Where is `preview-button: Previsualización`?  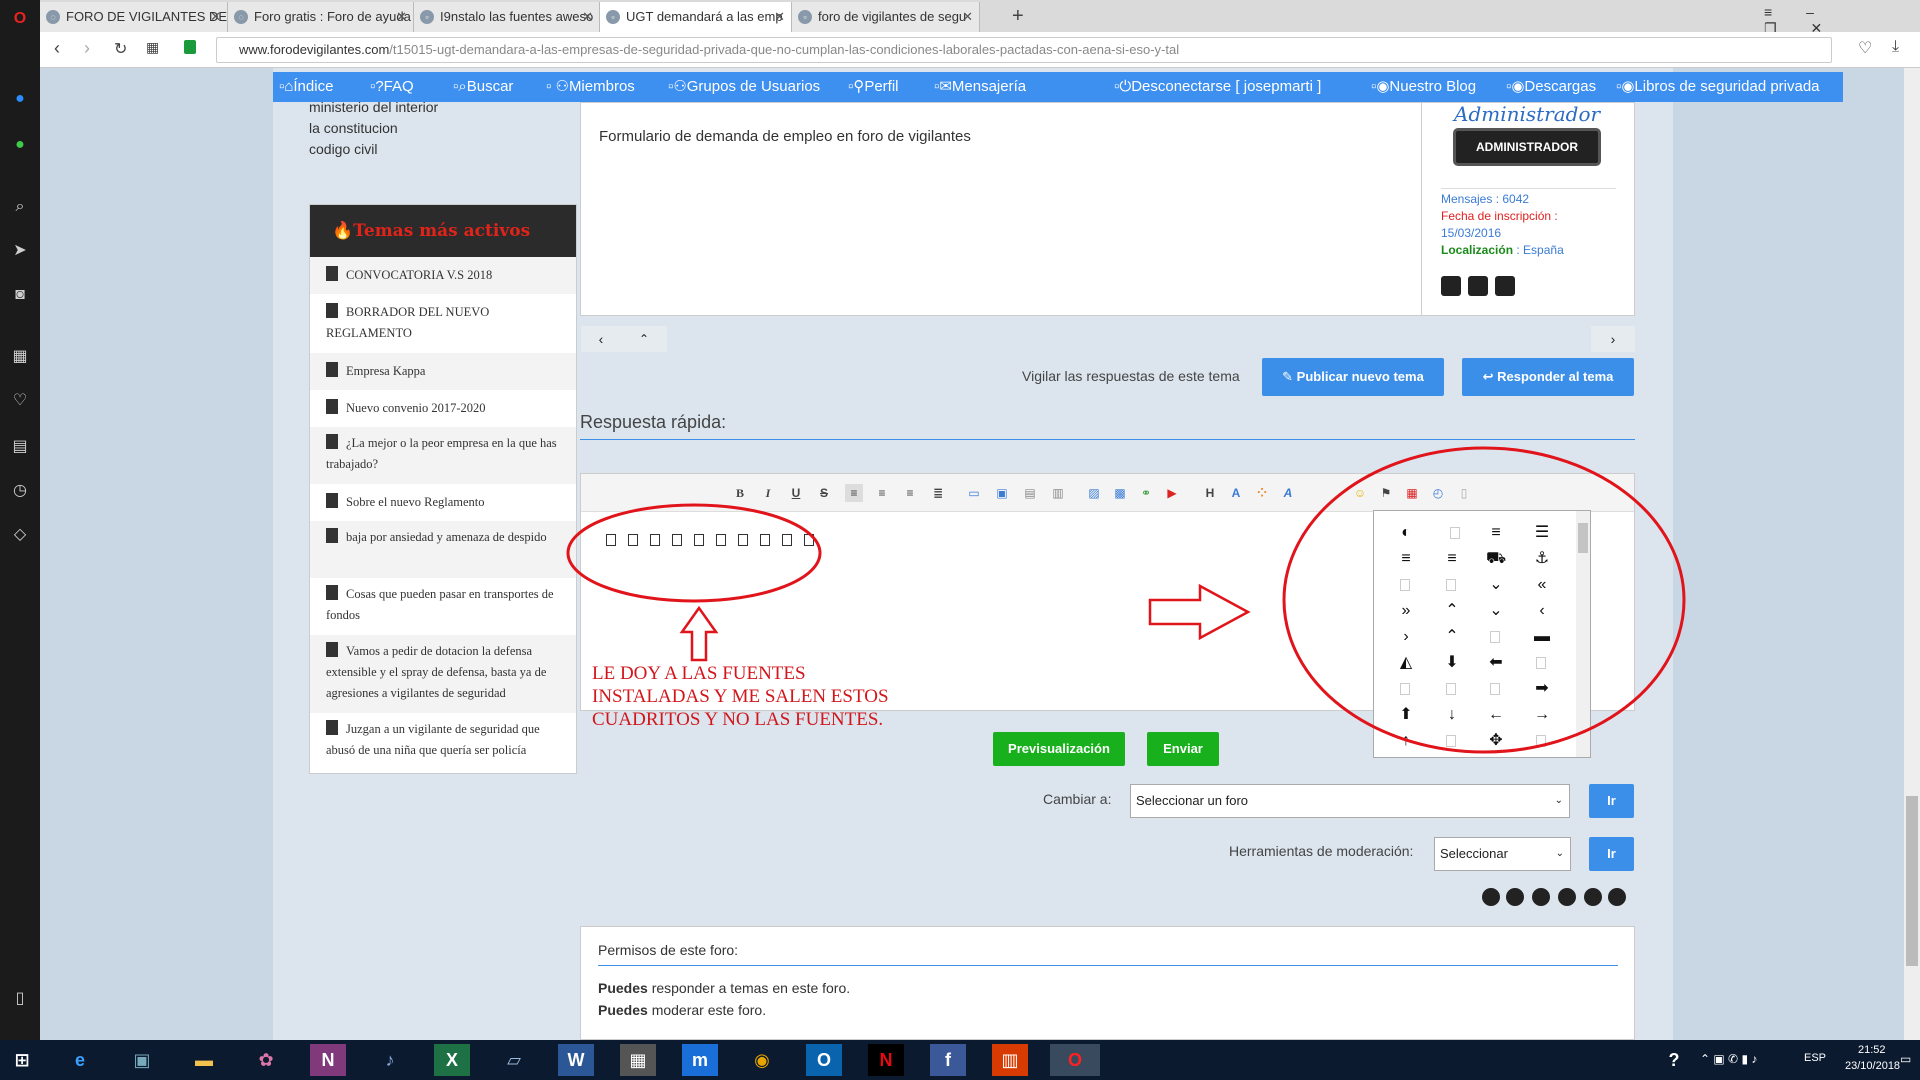
preview-button: Previsualización is located at coordinates (1059, 749).